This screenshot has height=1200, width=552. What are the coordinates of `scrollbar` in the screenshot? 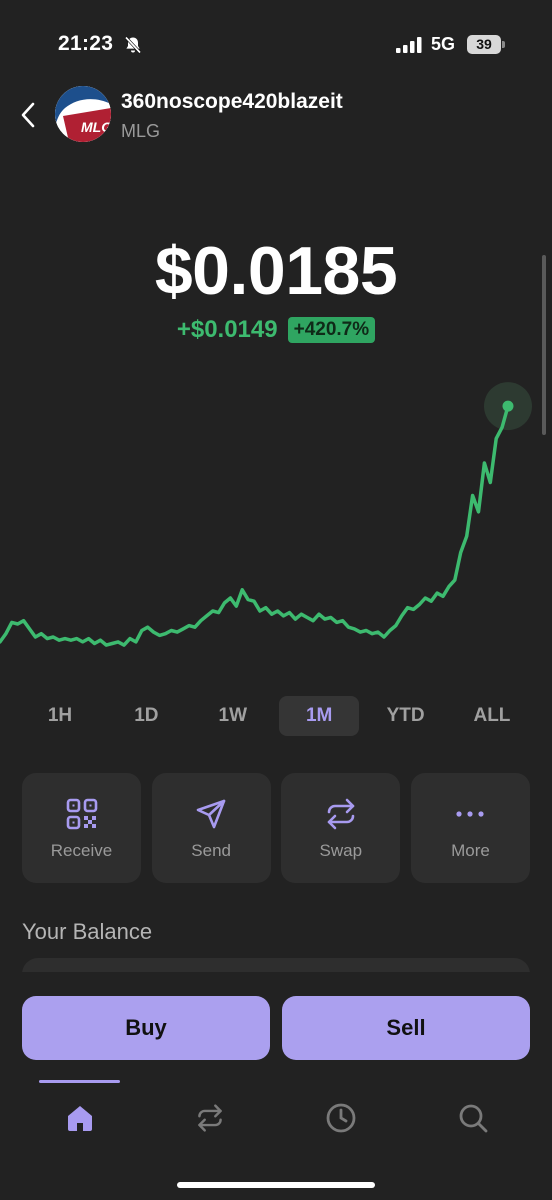 It's located at (544, 345).